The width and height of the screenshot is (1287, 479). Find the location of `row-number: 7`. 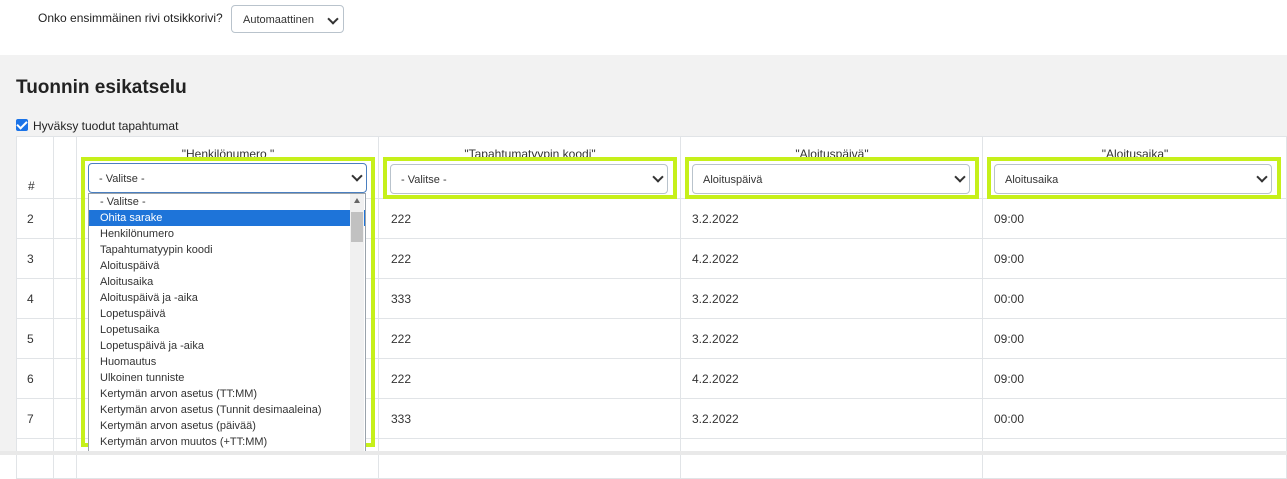

row-number: 7 is located at coordinates (30, 419).